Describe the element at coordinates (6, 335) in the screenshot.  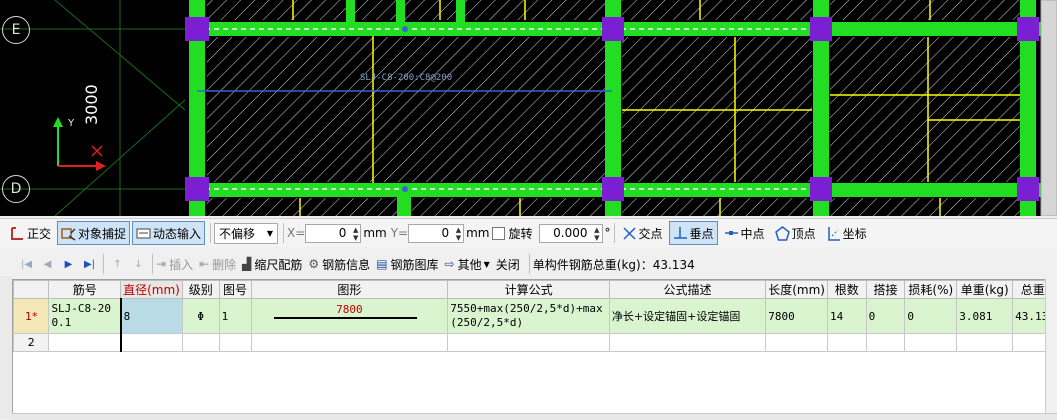
I see `left-edge: ×` at that location.